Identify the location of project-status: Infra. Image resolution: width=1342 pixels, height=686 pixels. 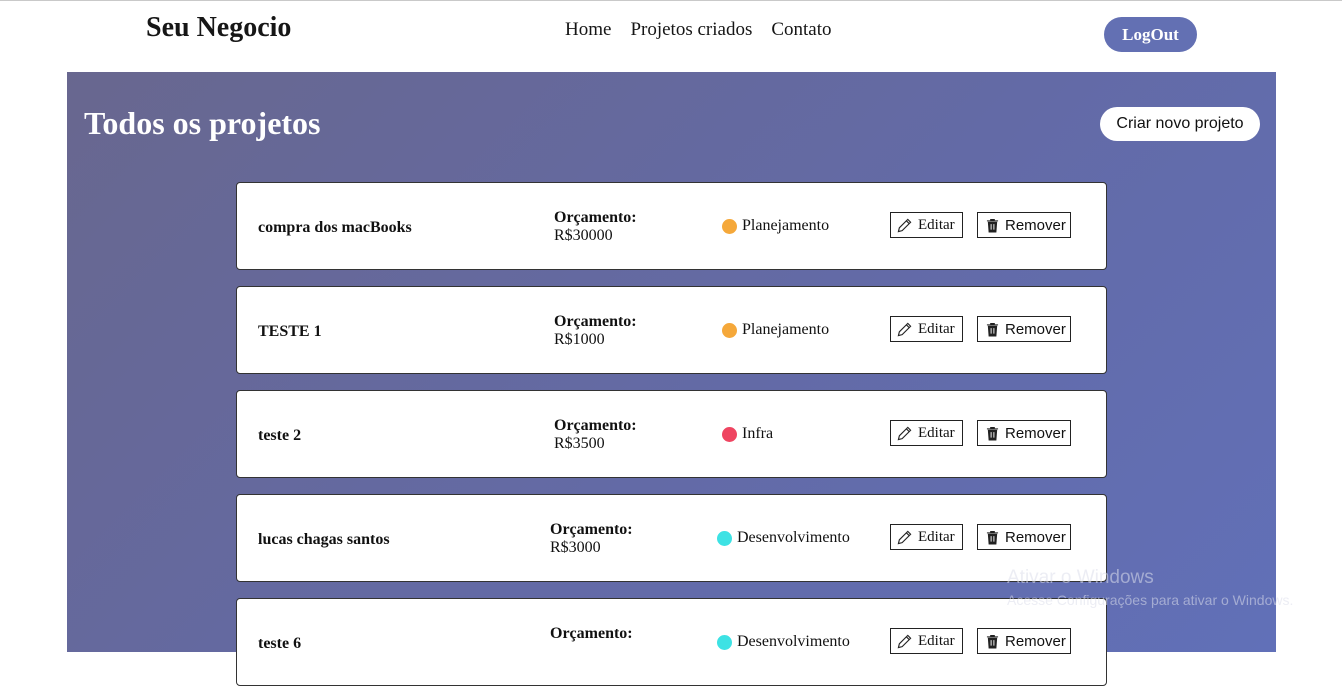
(747, 434).